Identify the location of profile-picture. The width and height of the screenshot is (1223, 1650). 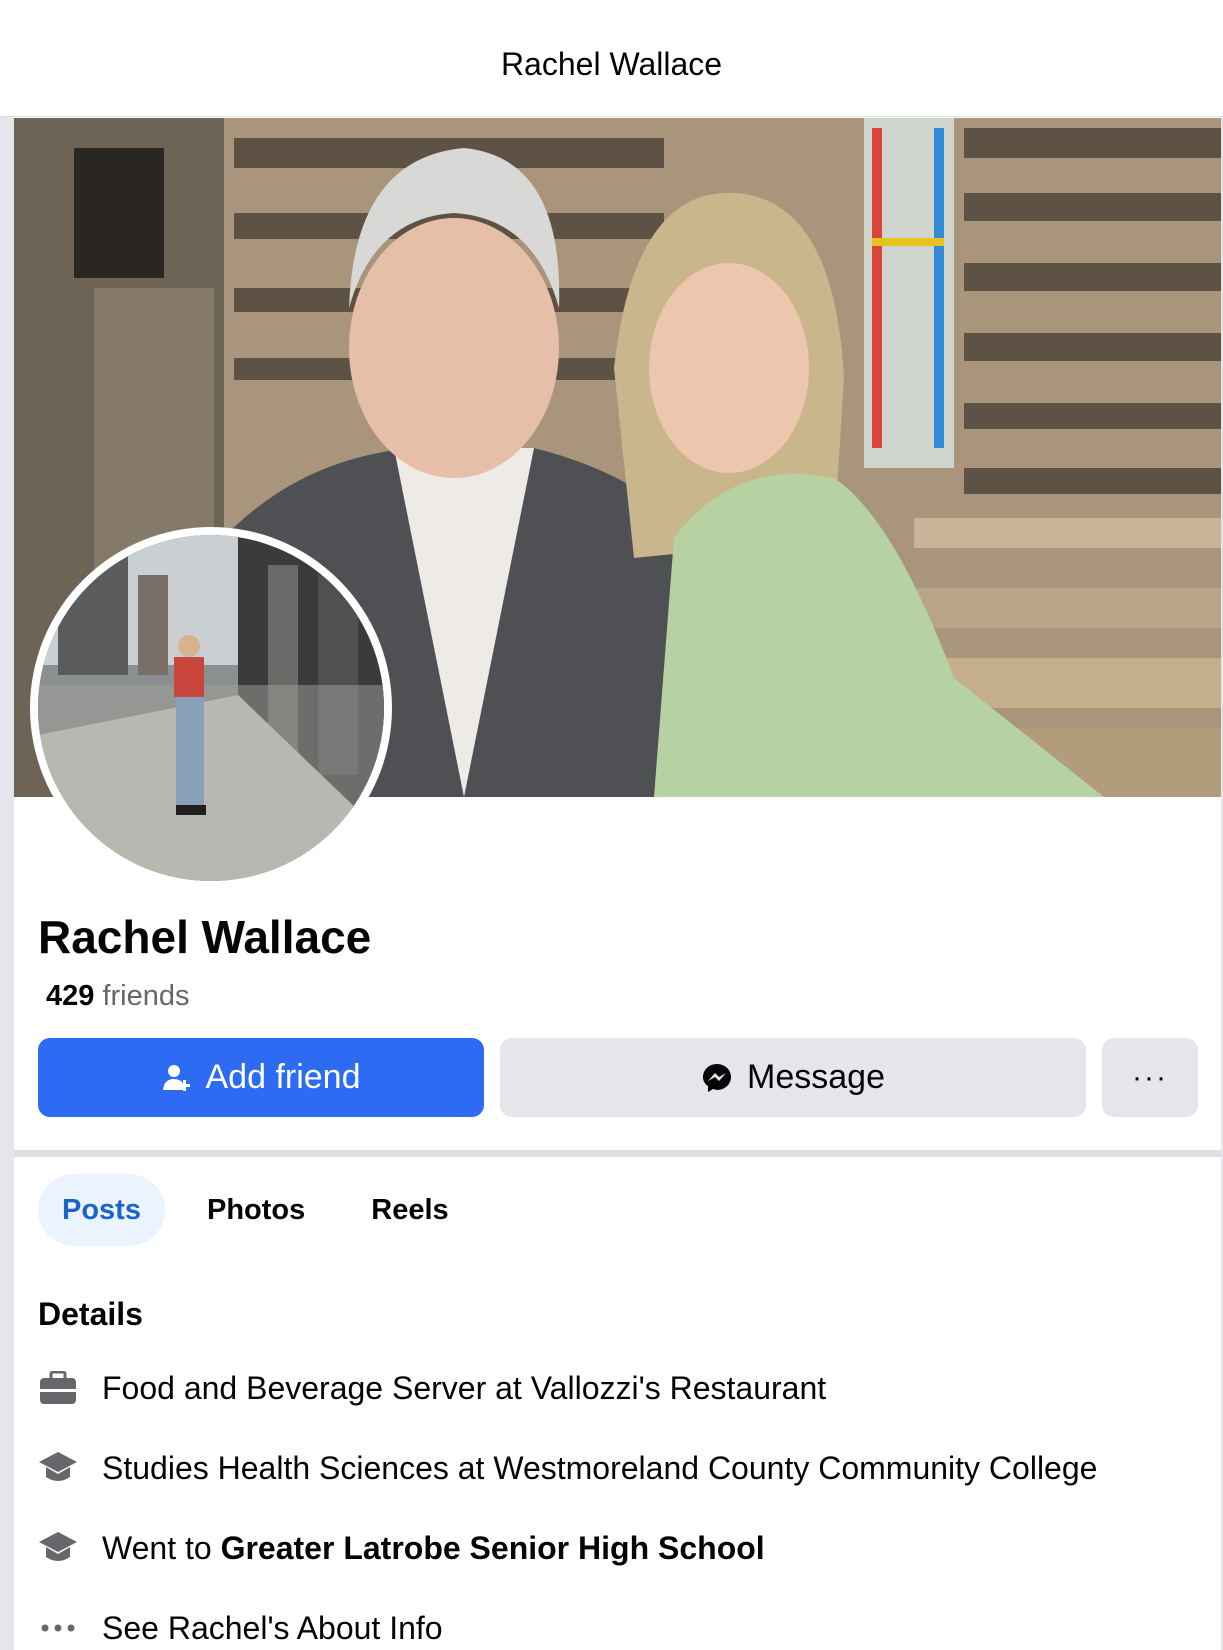
(211, 708).